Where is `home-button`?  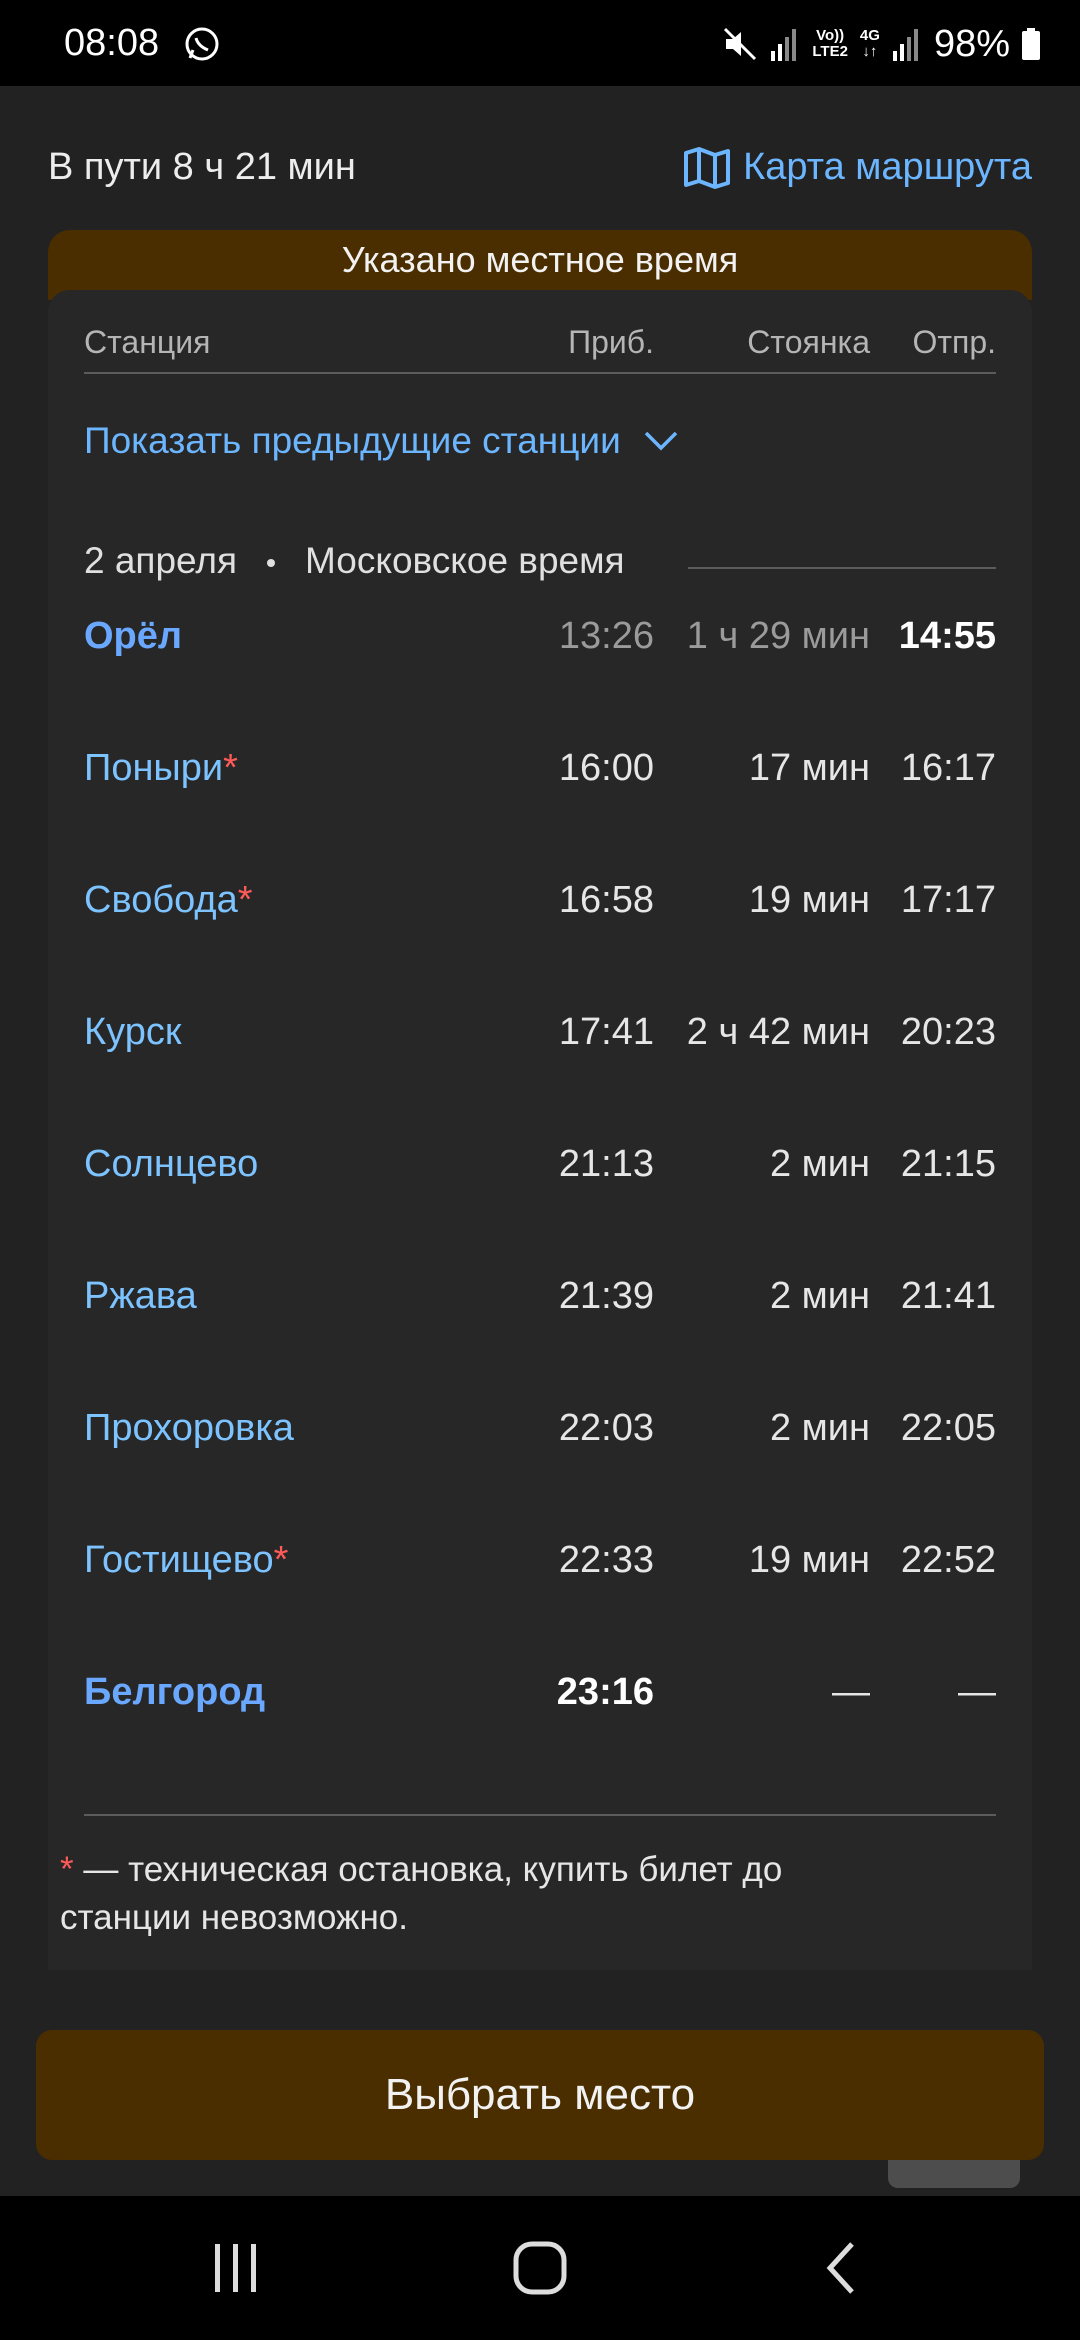 home-button is located at coordinates (540, 2268).